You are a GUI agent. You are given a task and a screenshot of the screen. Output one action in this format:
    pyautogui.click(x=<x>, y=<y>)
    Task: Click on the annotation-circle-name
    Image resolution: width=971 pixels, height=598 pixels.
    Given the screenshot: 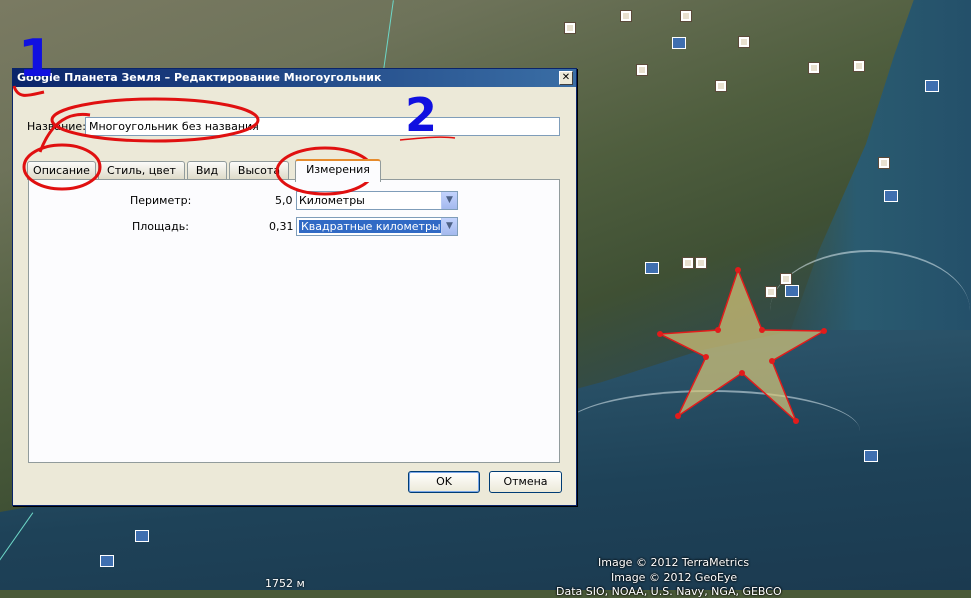 What is the action you would take?
    pyautogui.click(x=155, y=120)
    